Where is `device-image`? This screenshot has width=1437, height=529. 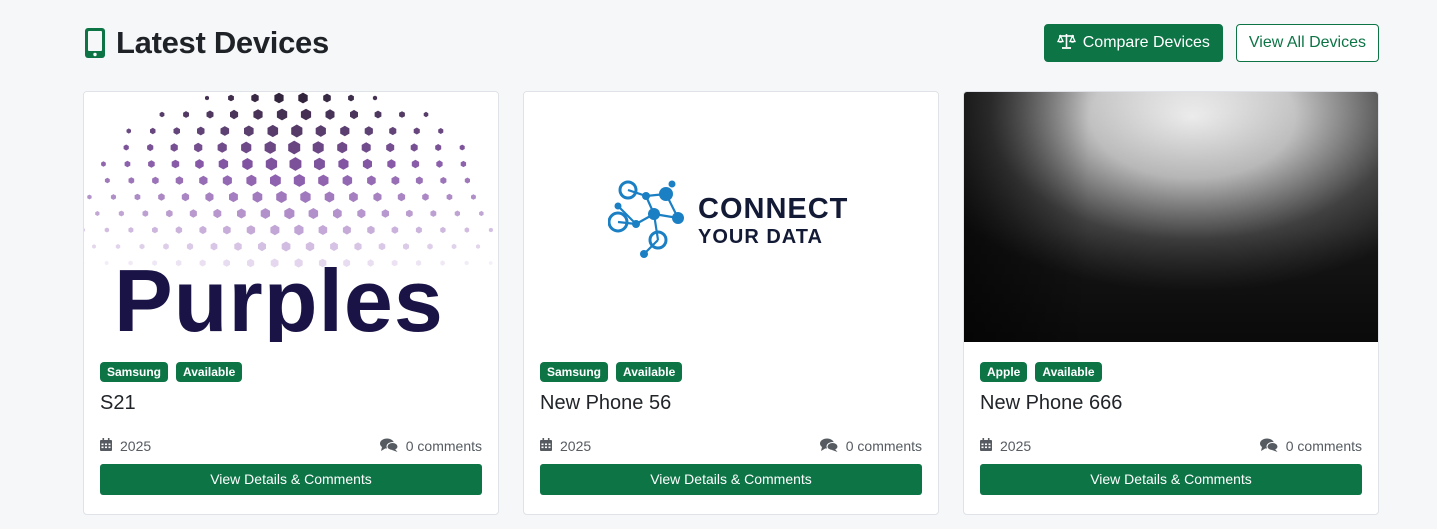
device-image is located at coordinates (1171, 217).